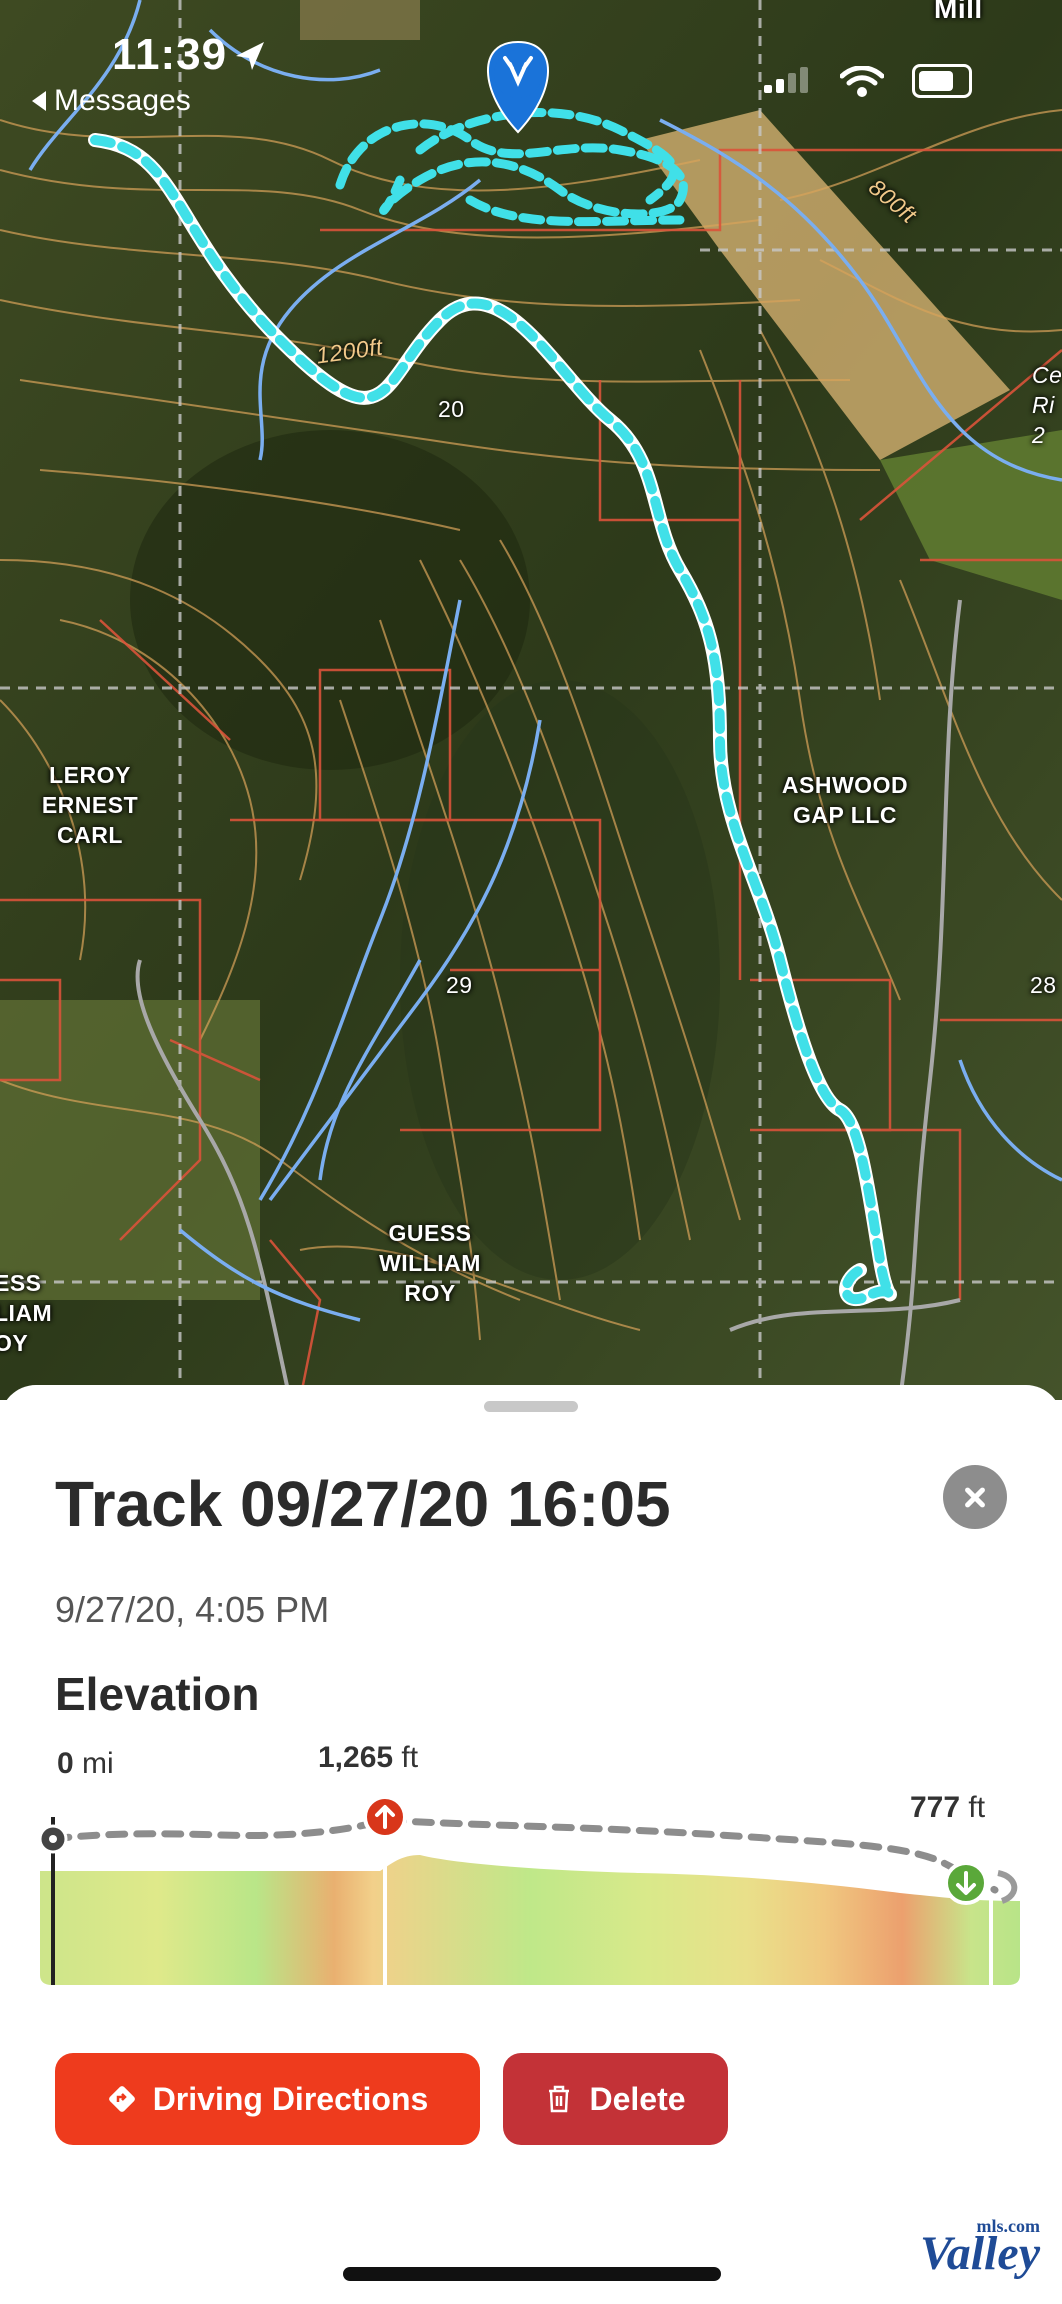 The image size is (1062, 2304). What do you see at coordinates (39, 101) in the screenshot?
I see `back-chevron-icon` at bounding box center [39, 101].